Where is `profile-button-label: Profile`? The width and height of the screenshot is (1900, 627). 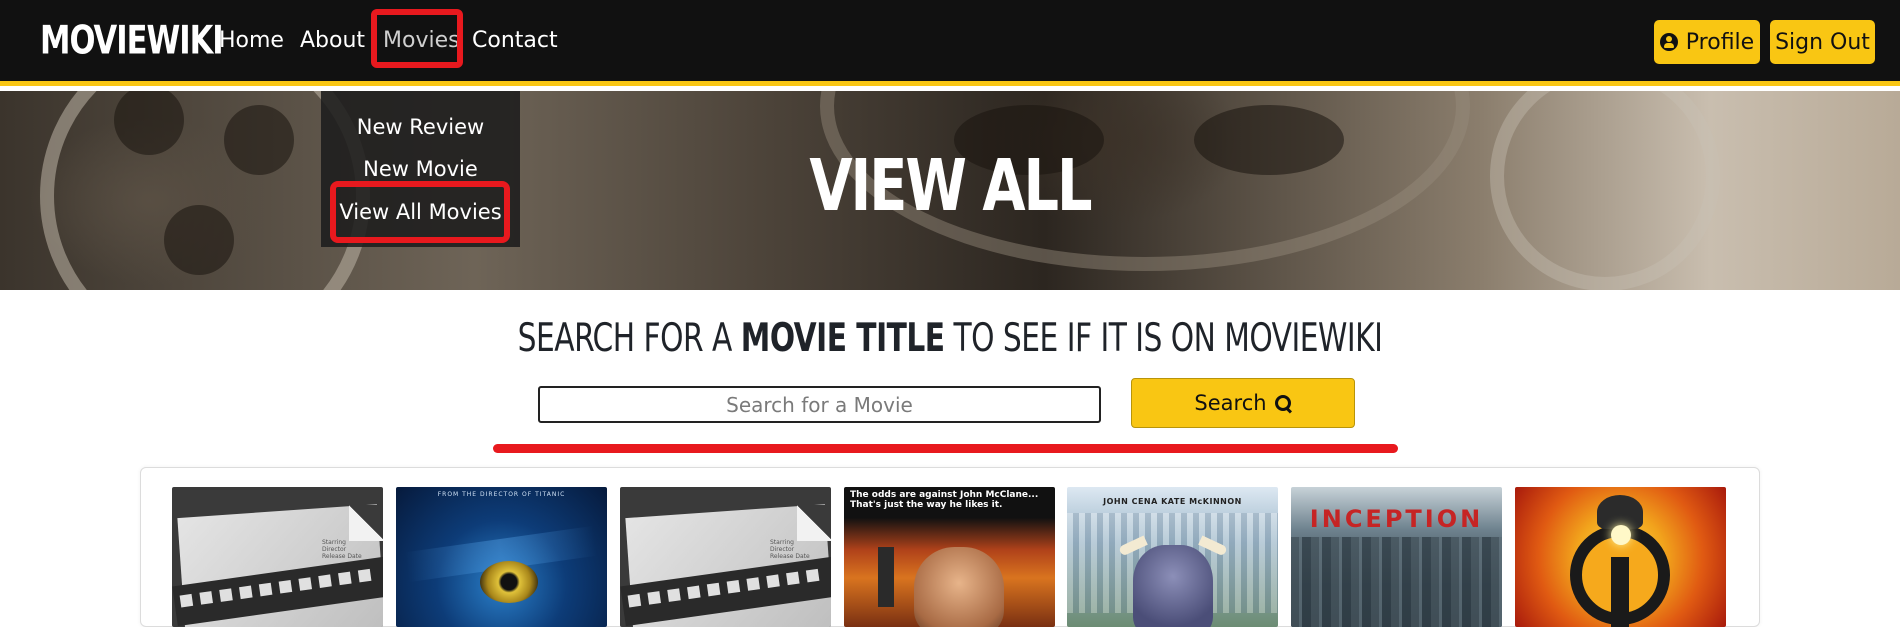
profile-button-label: Profile is located at coordinates (1720, 42).